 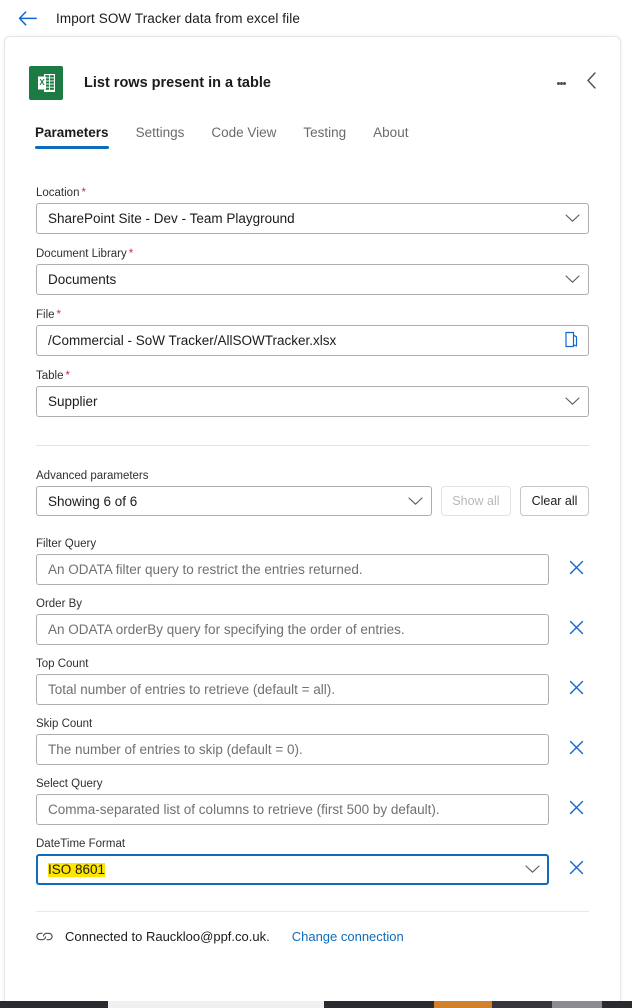 I want to click on connection-status-text: Connected to Rauckloo@ppf.co.uk., so click(x=167, y=936).